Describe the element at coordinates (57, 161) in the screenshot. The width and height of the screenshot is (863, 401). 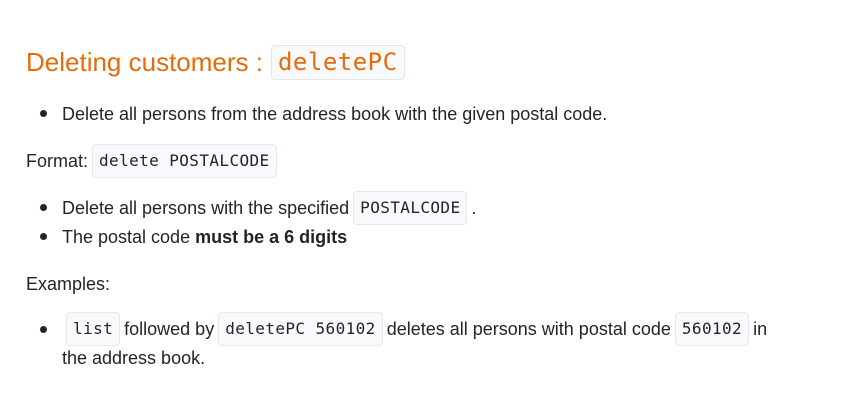
I see `format-label: Format:` at that location.